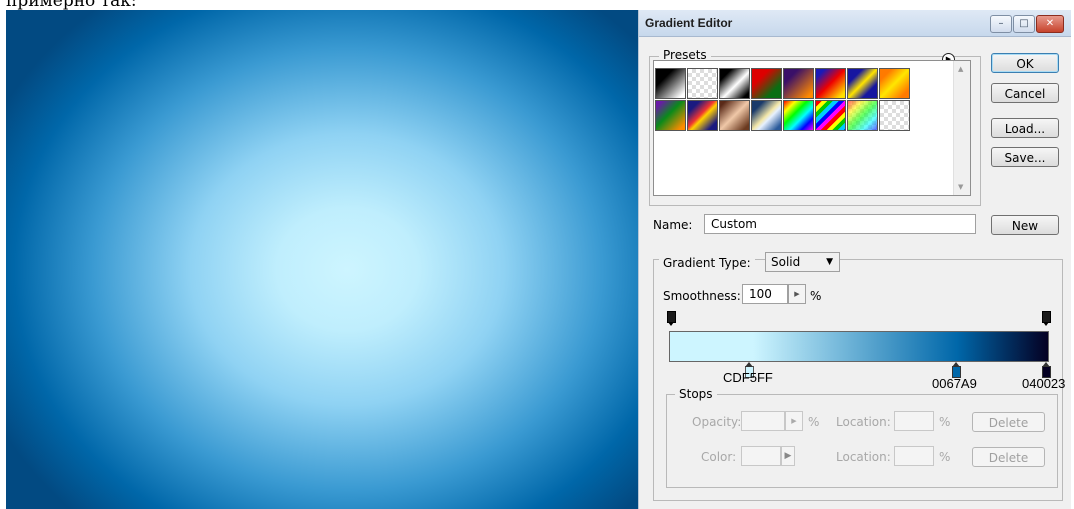 Image resolution: width=1074 pixels, height=509 pixels. Describe the element at coordinates (673, 225) in the screenshot. I see `name-label: Name:` at that location.